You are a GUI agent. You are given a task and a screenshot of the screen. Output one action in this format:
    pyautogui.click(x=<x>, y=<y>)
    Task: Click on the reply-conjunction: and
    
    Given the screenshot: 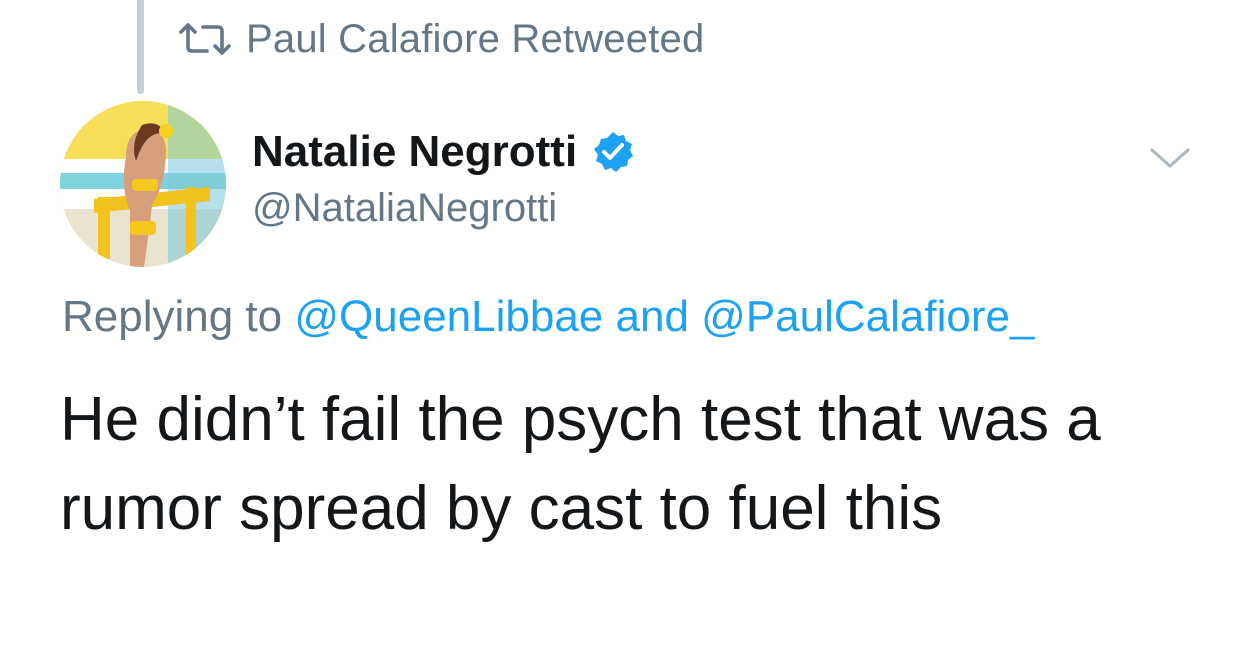 What is the action you would take?
    pyautogui.click(x=652, y=316)
    